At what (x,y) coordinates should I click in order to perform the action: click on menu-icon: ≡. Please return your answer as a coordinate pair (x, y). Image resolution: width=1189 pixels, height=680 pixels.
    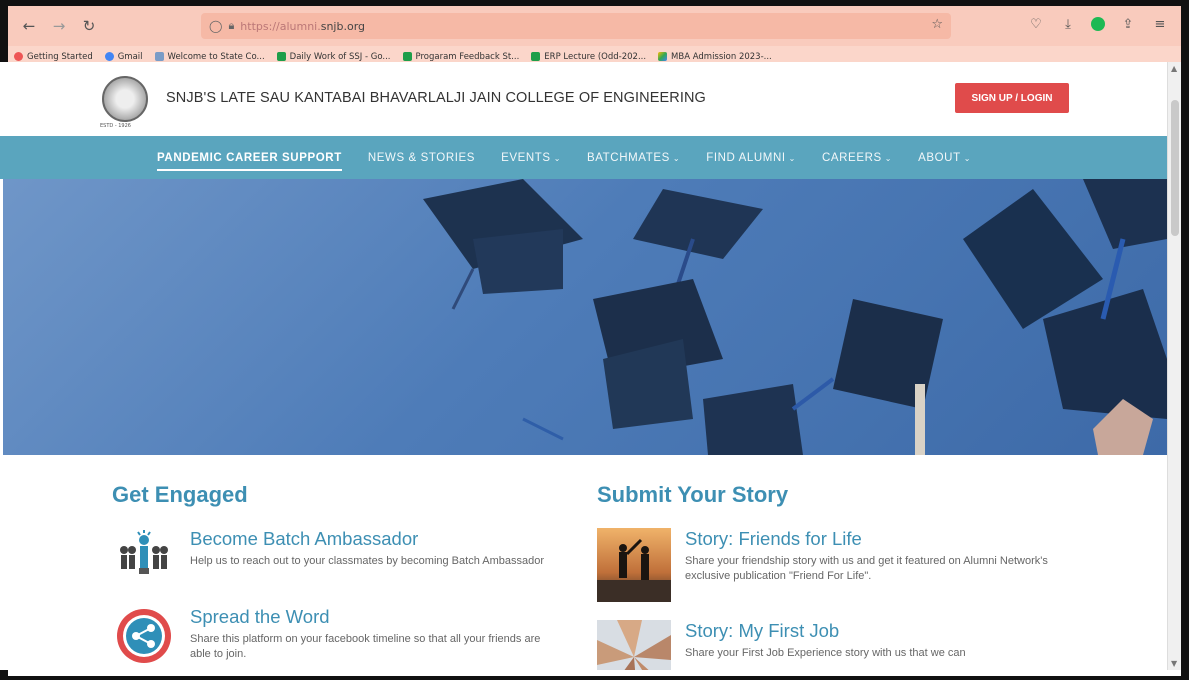
    Looking at the image, I should click on (1160, 24).